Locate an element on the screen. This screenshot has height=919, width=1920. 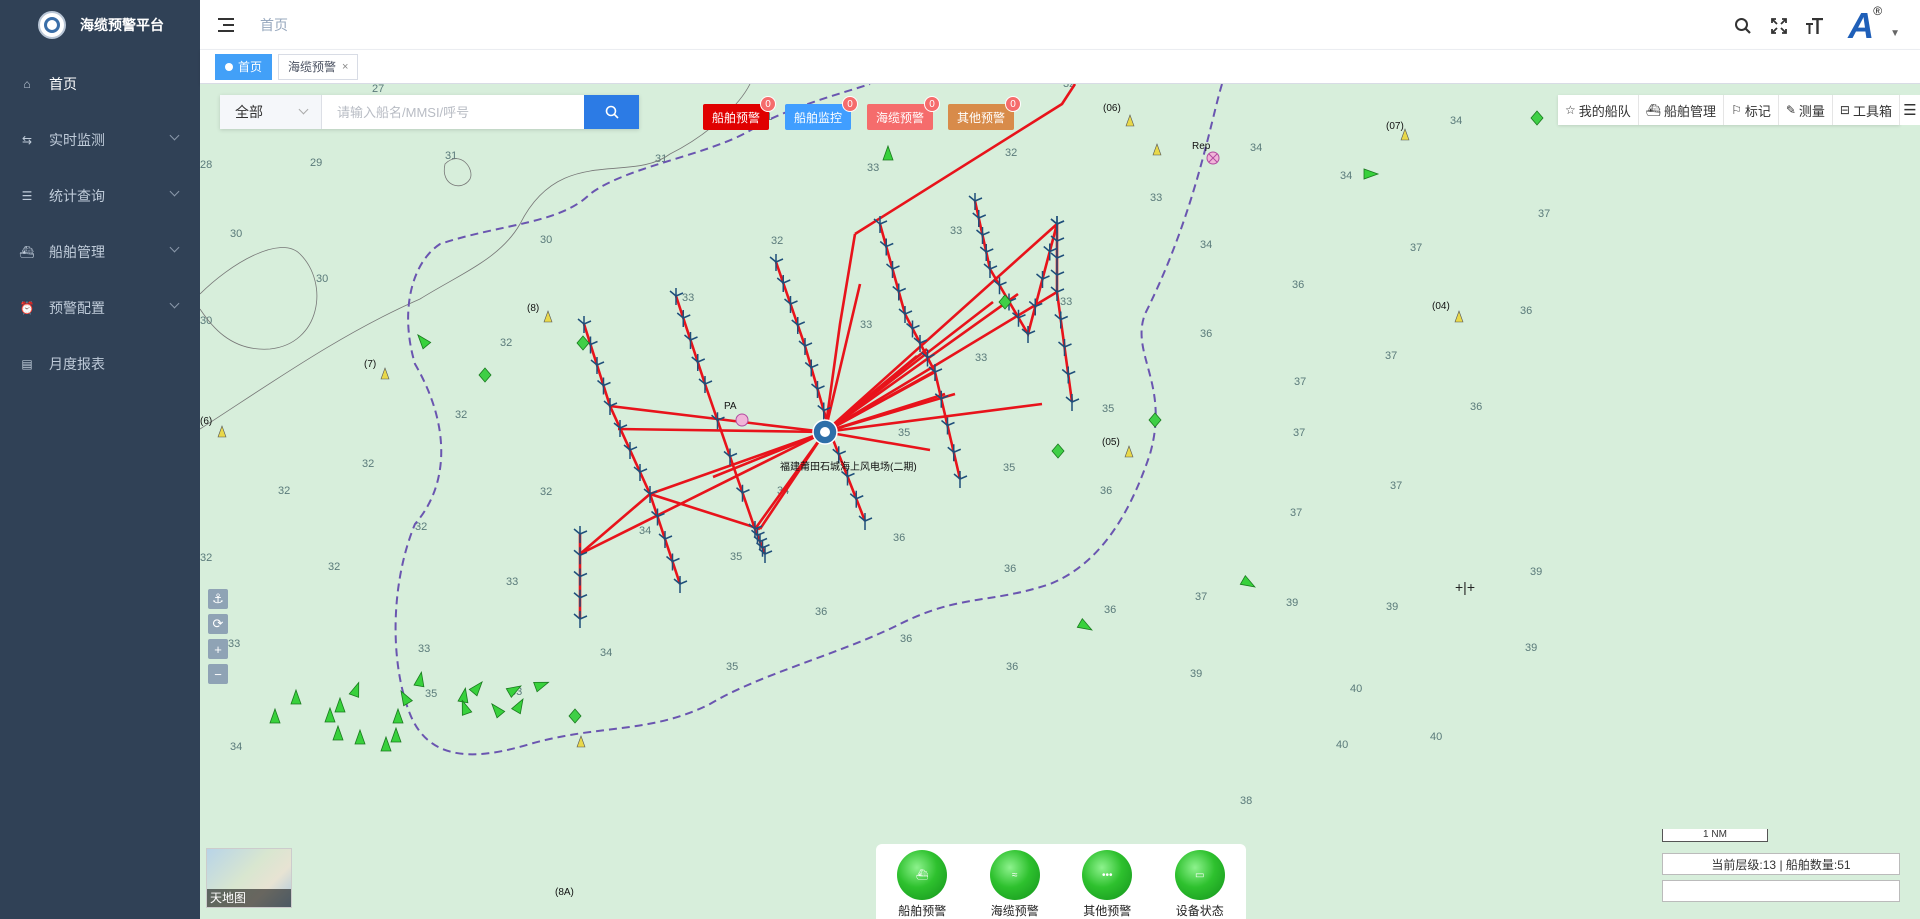
search-button is located at coordinates (611, 112).